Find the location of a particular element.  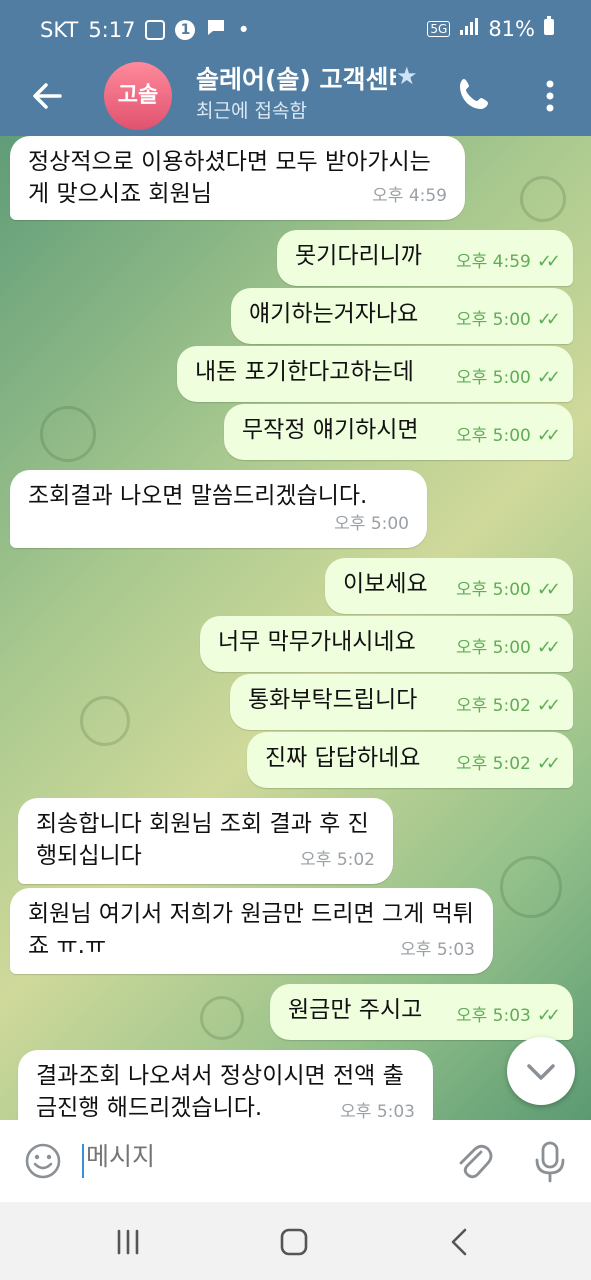

message-bubble-incoming: 정상적으로 이용하셨다면 모두 받아가시는게 맞으시죠 회원님 오후 4:59 is located at coordinates (237, 178).